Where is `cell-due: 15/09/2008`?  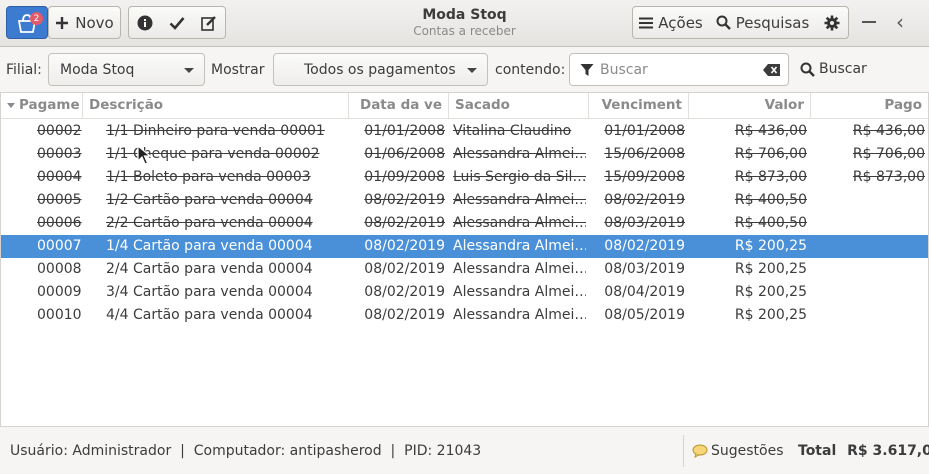 cell-due: 15/09/2008 is located at coordinates (644, 177).